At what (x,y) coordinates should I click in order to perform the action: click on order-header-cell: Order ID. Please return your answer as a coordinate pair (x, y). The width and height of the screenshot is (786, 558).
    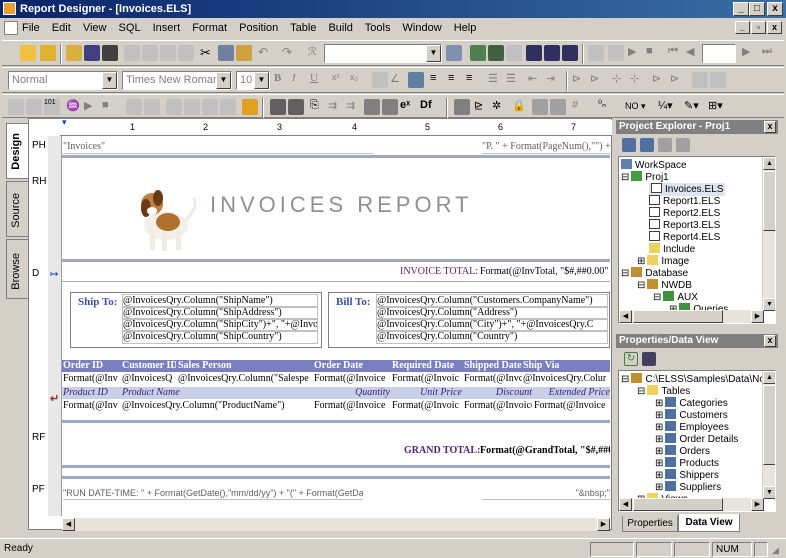
    Looking at the image, I should click on (92, 366).